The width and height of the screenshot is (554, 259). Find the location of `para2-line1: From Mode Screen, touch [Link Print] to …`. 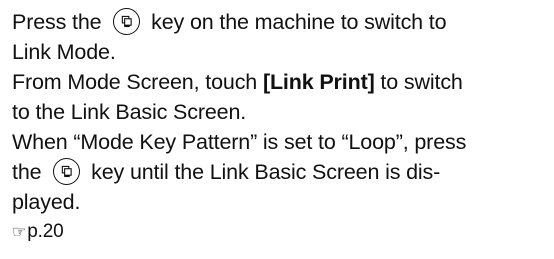

para2-line1: From Mode Screen, touch [Link Print] to … is located at coordinates (282, 82).